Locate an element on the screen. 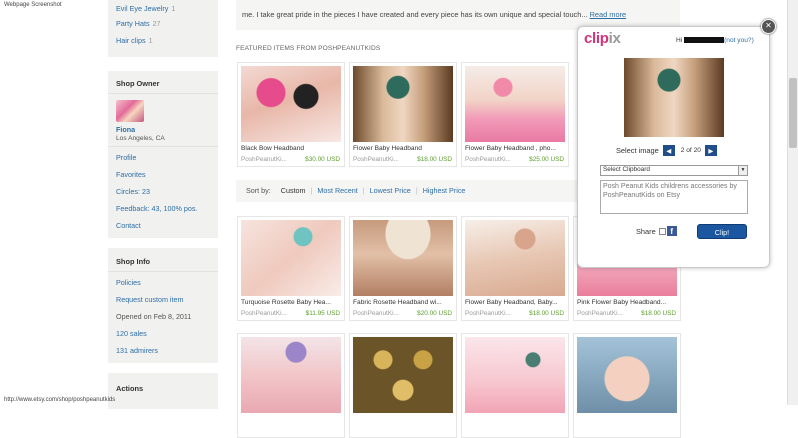 Image resolution: width=798 pixels, height=438 pixels. actions-box: Actions is located at coordinates (163, 393).